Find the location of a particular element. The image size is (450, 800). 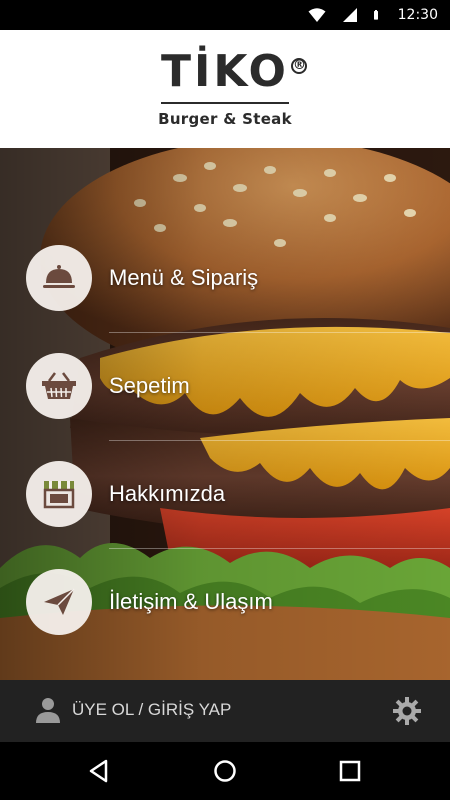

login-register-button: ÜYE OL / GİRİŞ YAP is located at coordinates (132, 710).